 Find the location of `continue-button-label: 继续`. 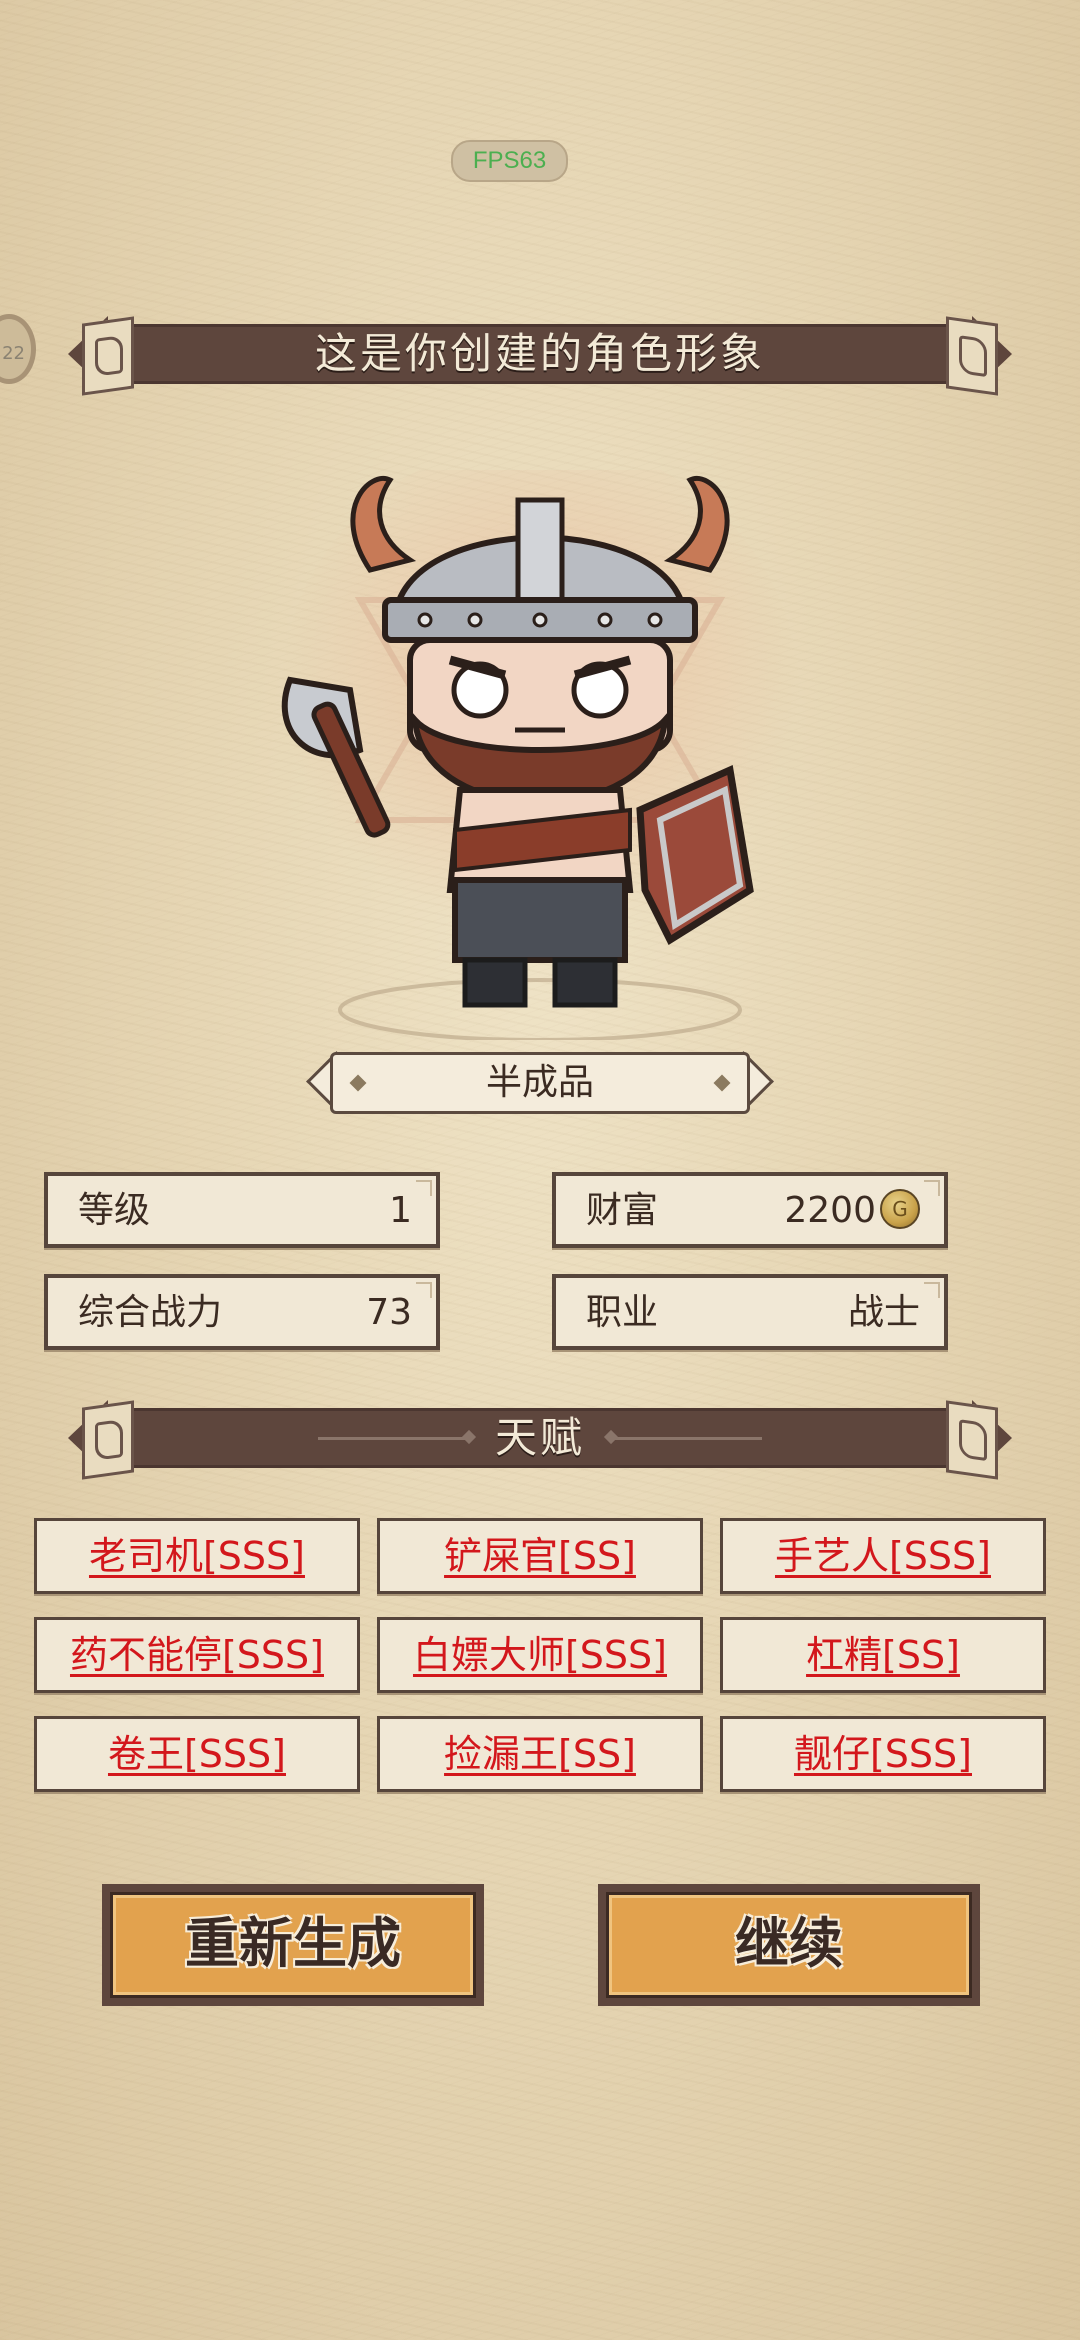

continue-button-label: 继续 is located at coordinates (789, 1945).